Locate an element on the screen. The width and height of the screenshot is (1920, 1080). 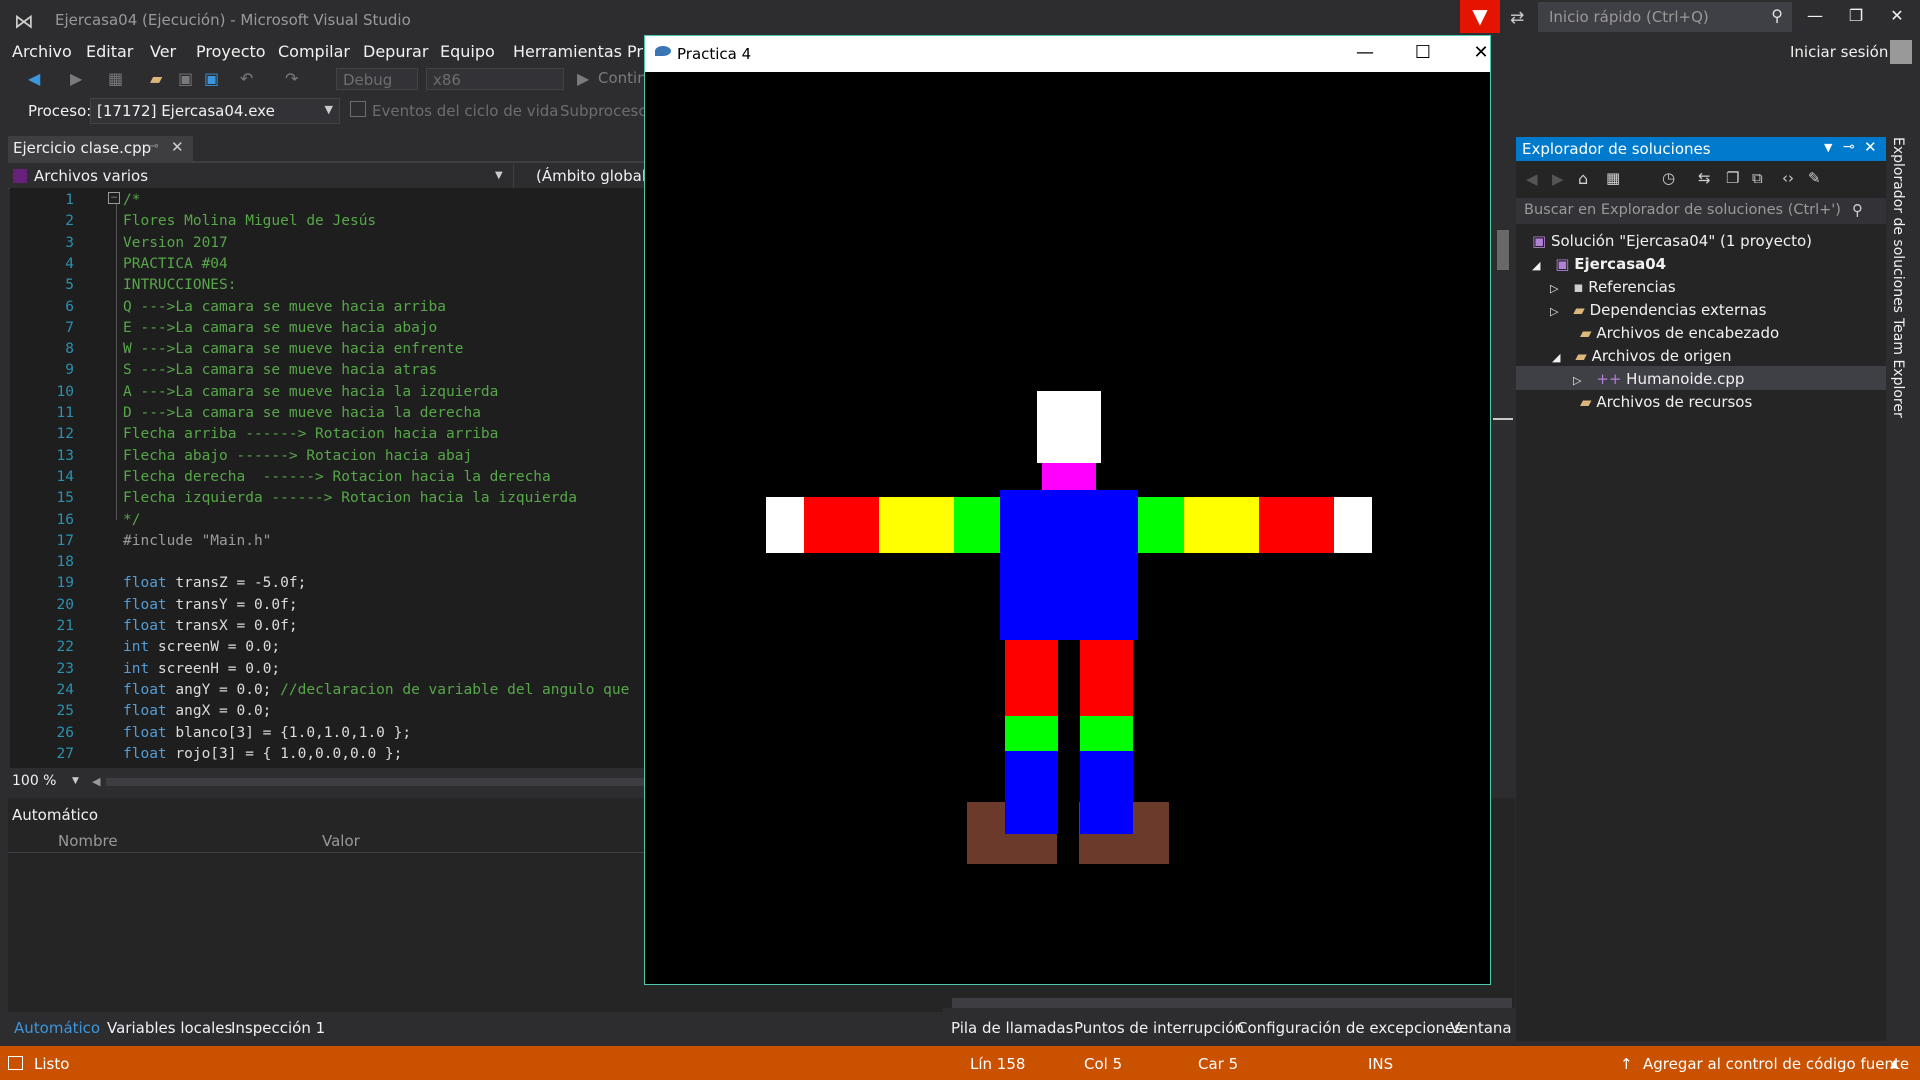
tab-configuracion-excepciones: Configuración de excepciones is located at coordinates (1349, 1028).